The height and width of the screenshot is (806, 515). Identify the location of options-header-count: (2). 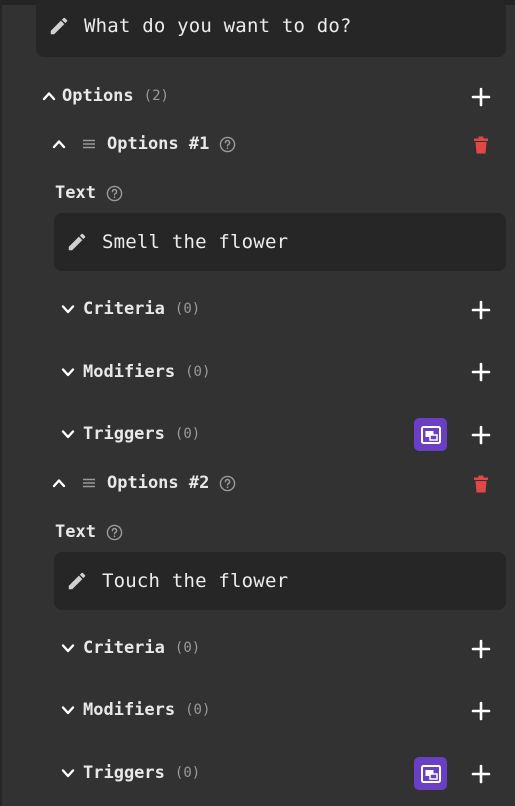
(156, 96).